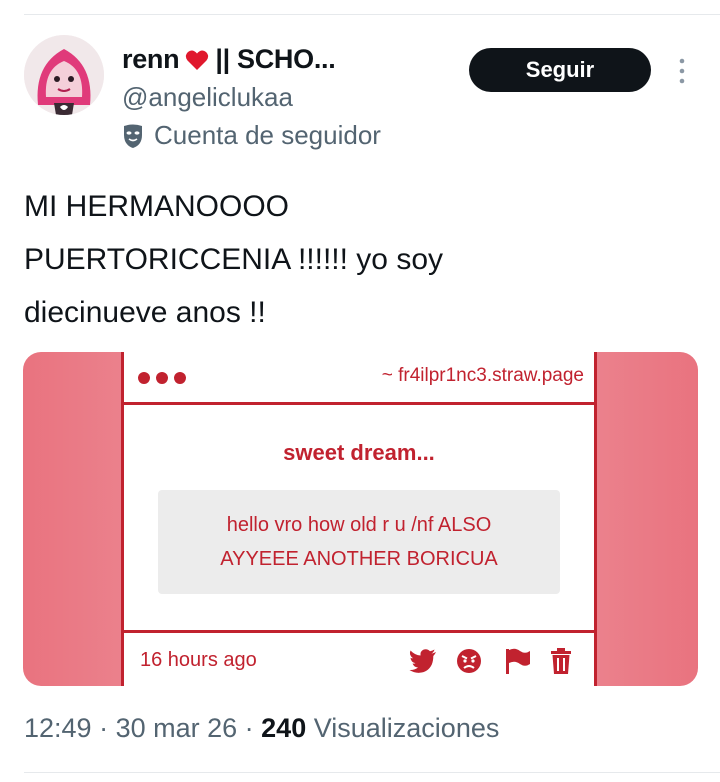 This screenshot has width=720, height=782. I want to click on bottom-divider, so click(372, 772).